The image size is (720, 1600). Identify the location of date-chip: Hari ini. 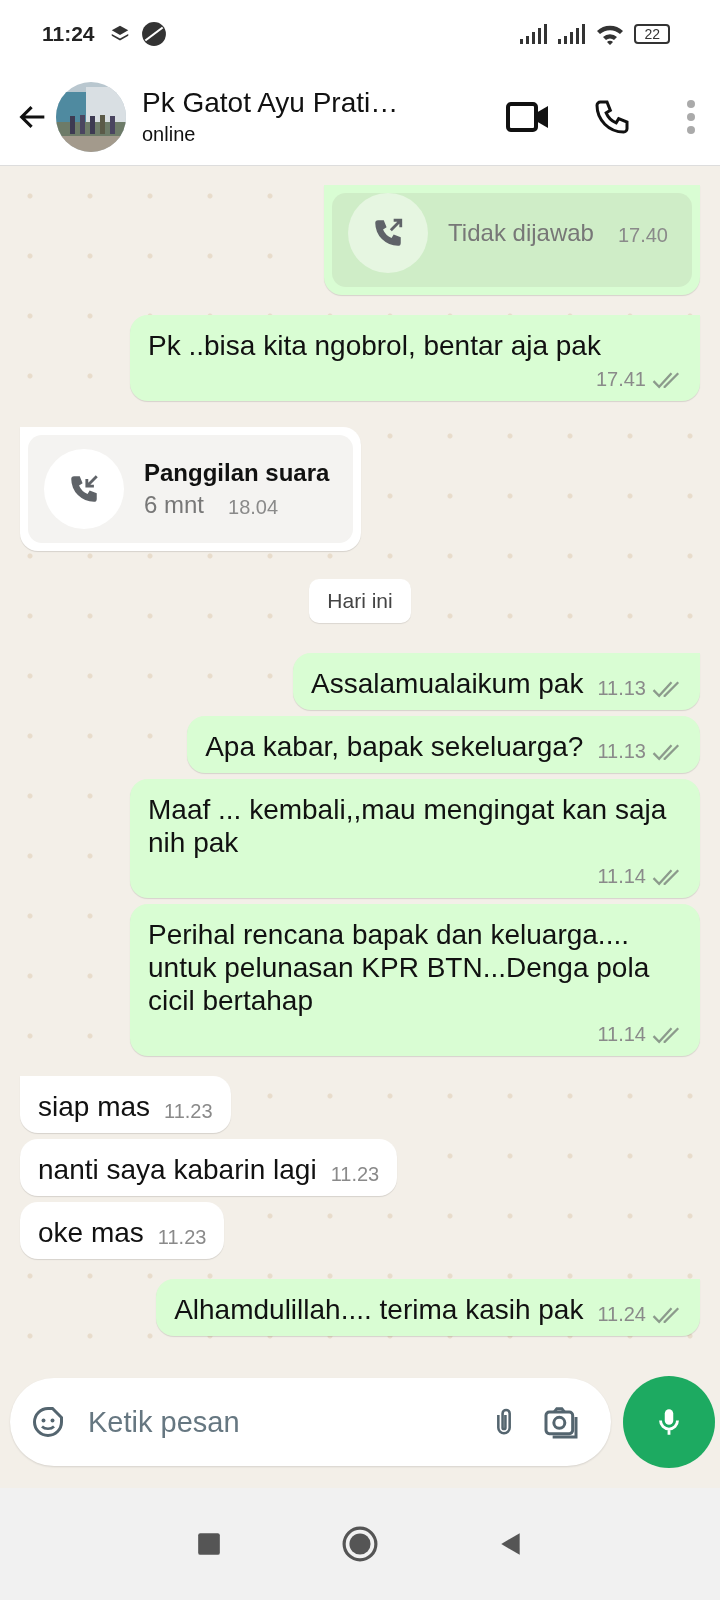
(360, 601).